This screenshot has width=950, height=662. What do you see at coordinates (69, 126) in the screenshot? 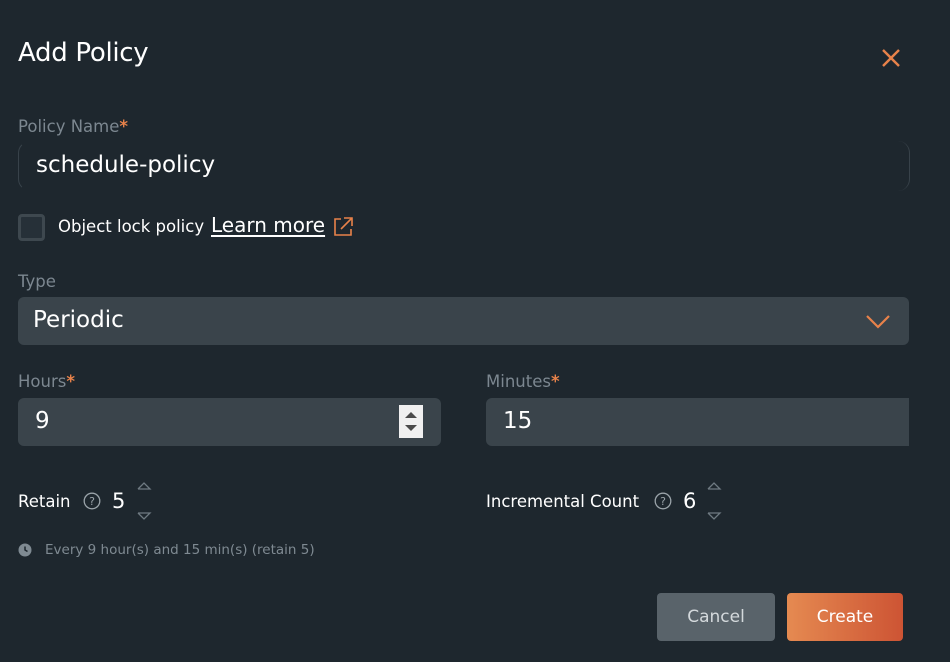
I see `policy-name-label-text: Policy Name` at bounding box center [69, 126].